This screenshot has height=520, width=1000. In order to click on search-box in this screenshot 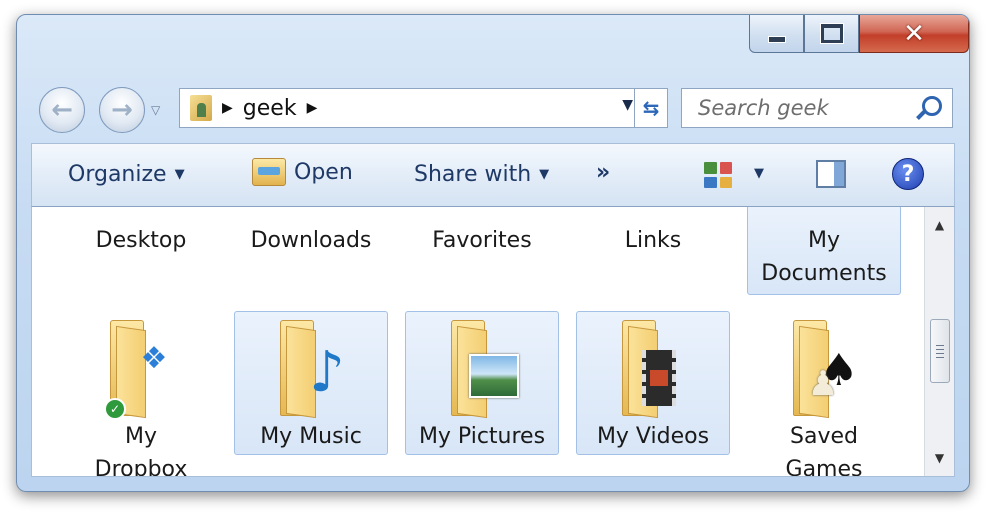, I will do `click(817, 108)`.